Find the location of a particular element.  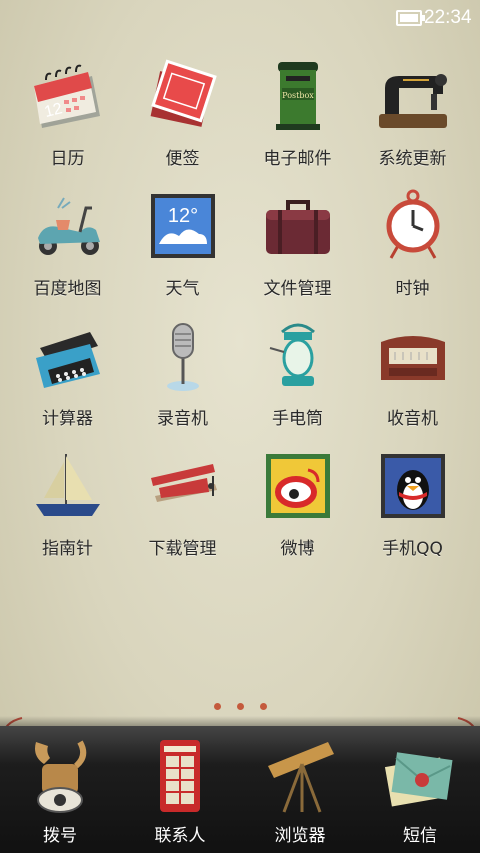

app-label: 下载管理 is located at coordinates (182, 549).